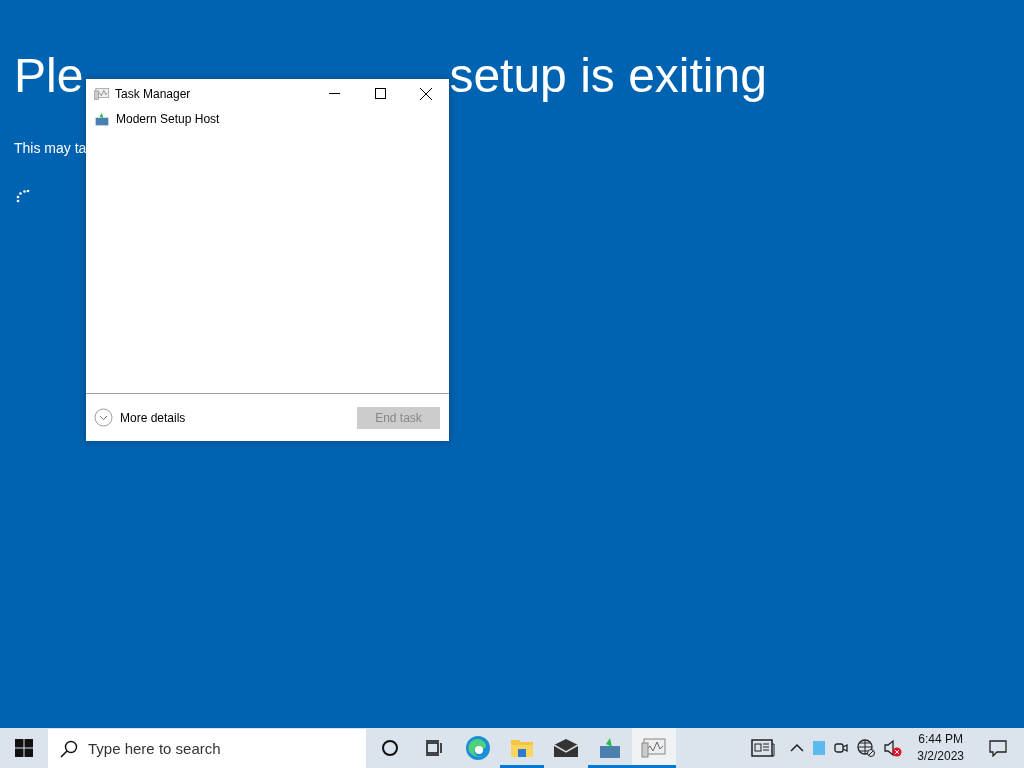 The width and height of the screenshot is (1024, 768). What do you see at coordinates (380, 93) in the screenshot?
I see `maximize-icon` at bounding box center [380, 93].